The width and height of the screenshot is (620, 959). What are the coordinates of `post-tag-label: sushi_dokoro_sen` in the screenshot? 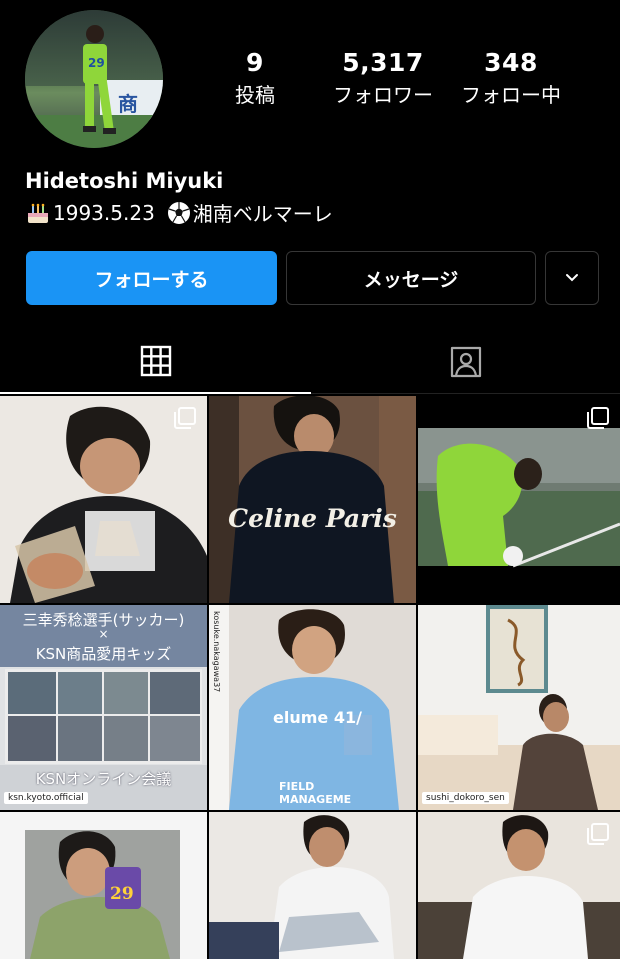 It's located at (465, 798).